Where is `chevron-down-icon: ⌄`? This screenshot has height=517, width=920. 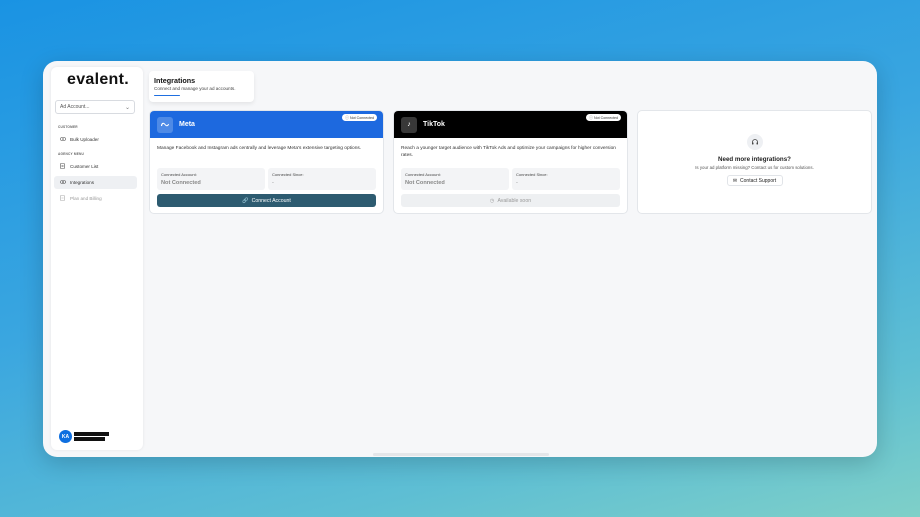 chevron-down-icon: ⌄ is located at coordinates (127, 107).